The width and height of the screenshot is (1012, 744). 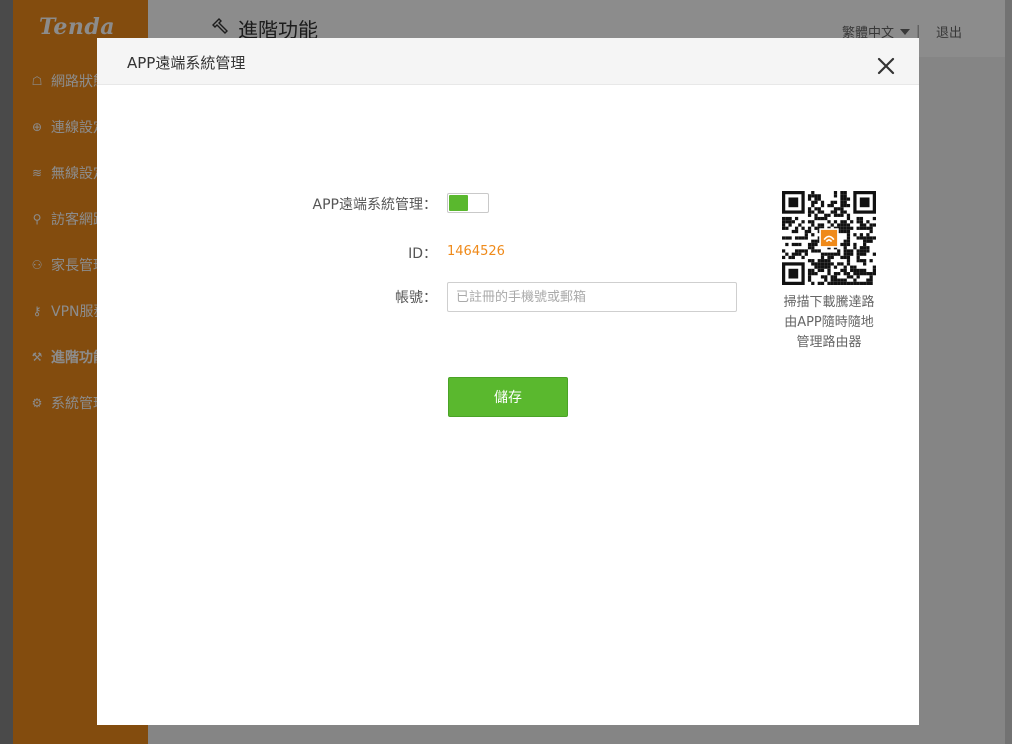 I want to click on account-label-row: 帳號：, so click(x=267, y=297).